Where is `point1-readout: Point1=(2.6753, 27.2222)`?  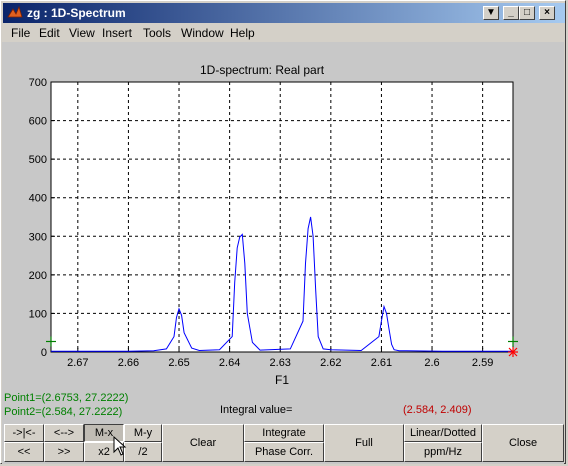
point1-readout: Point1=(2.6753, 27.2222) is located at coordinates (66, 398).